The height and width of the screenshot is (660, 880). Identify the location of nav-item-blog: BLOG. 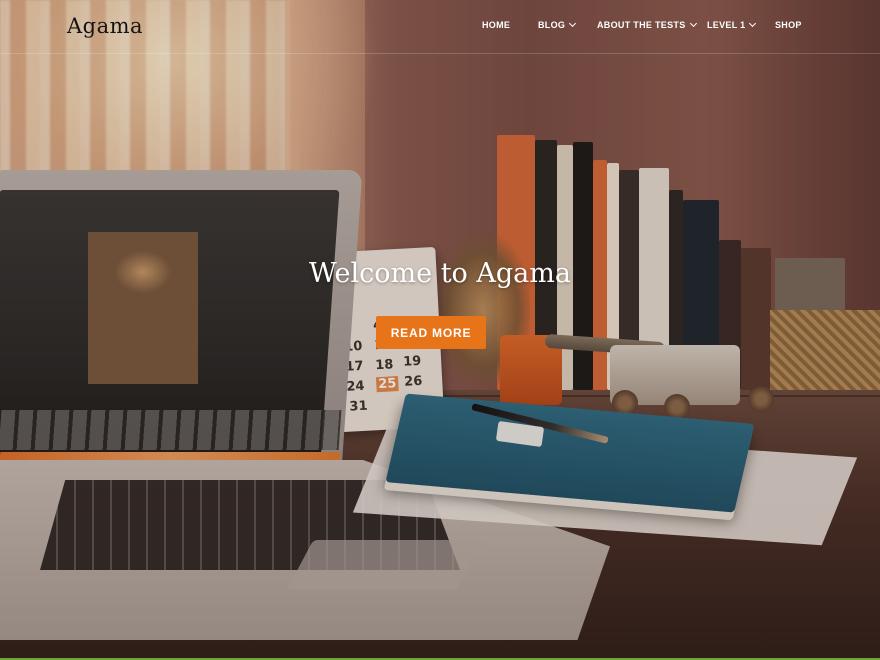
(557, 24).